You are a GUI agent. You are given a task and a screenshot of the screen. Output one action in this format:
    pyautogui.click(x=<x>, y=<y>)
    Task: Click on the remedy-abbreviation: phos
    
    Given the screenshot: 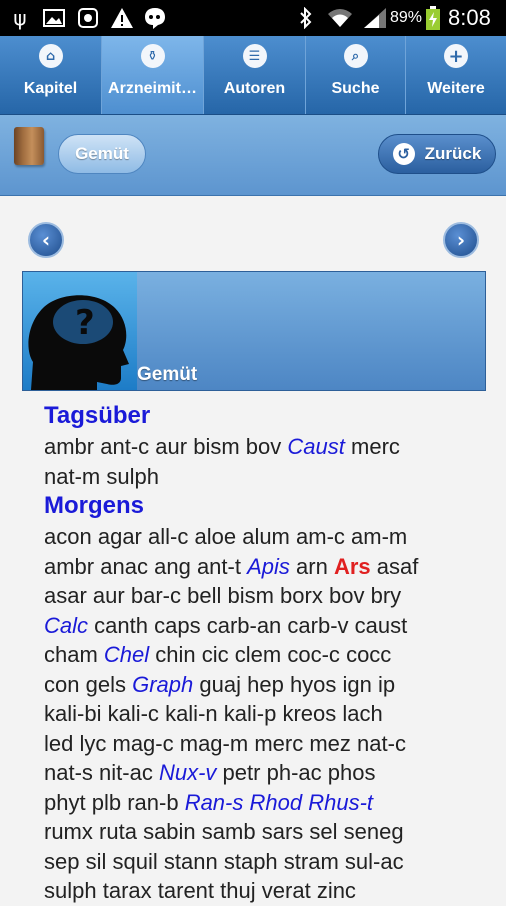 What is the action you would take?
    pyautogui.click(x=352, y=772)
    